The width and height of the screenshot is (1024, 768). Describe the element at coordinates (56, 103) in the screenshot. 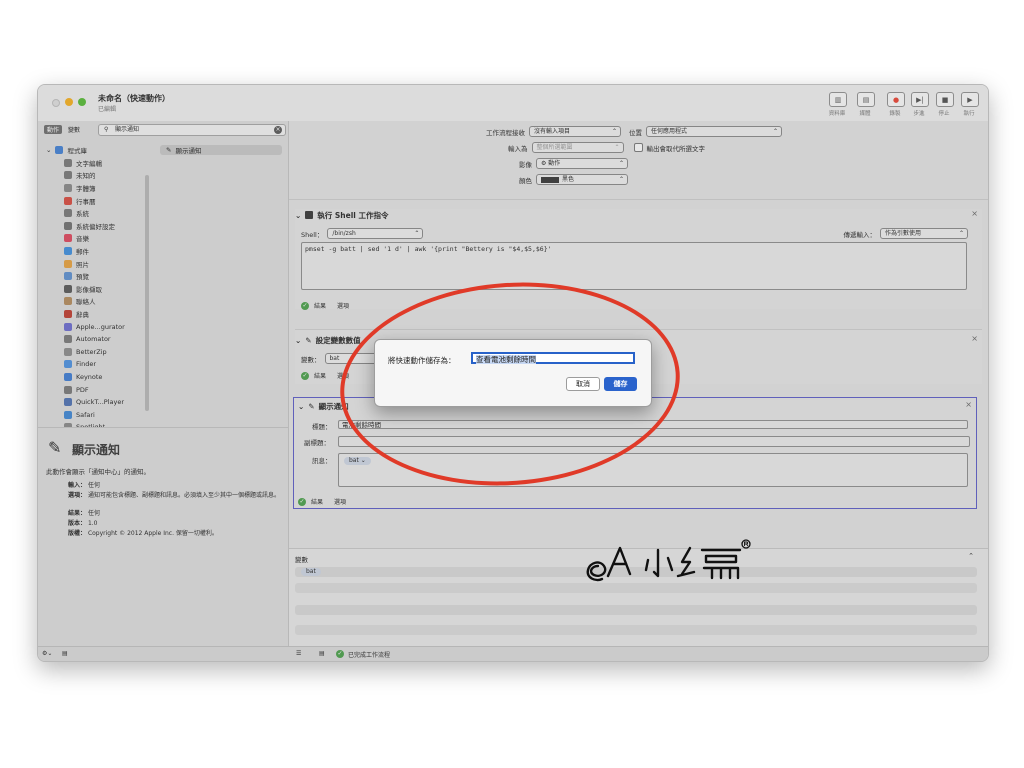

I see `close-window-button` at that location.